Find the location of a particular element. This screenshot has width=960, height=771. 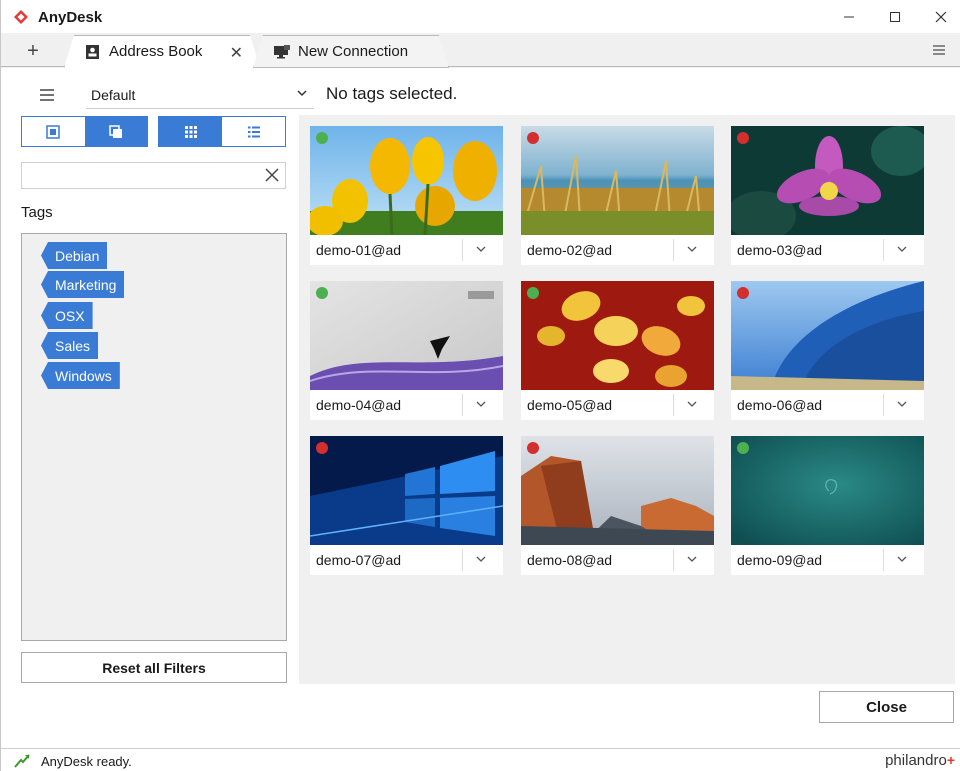

device-card: demo-07@ad is located at coordinates (406, 505).